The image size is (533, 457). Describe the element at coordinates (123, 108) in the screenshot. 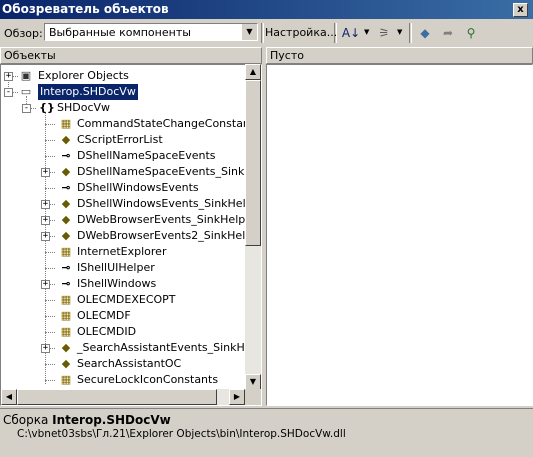

I see `tree-row: -{} SHDocVw` at that location.